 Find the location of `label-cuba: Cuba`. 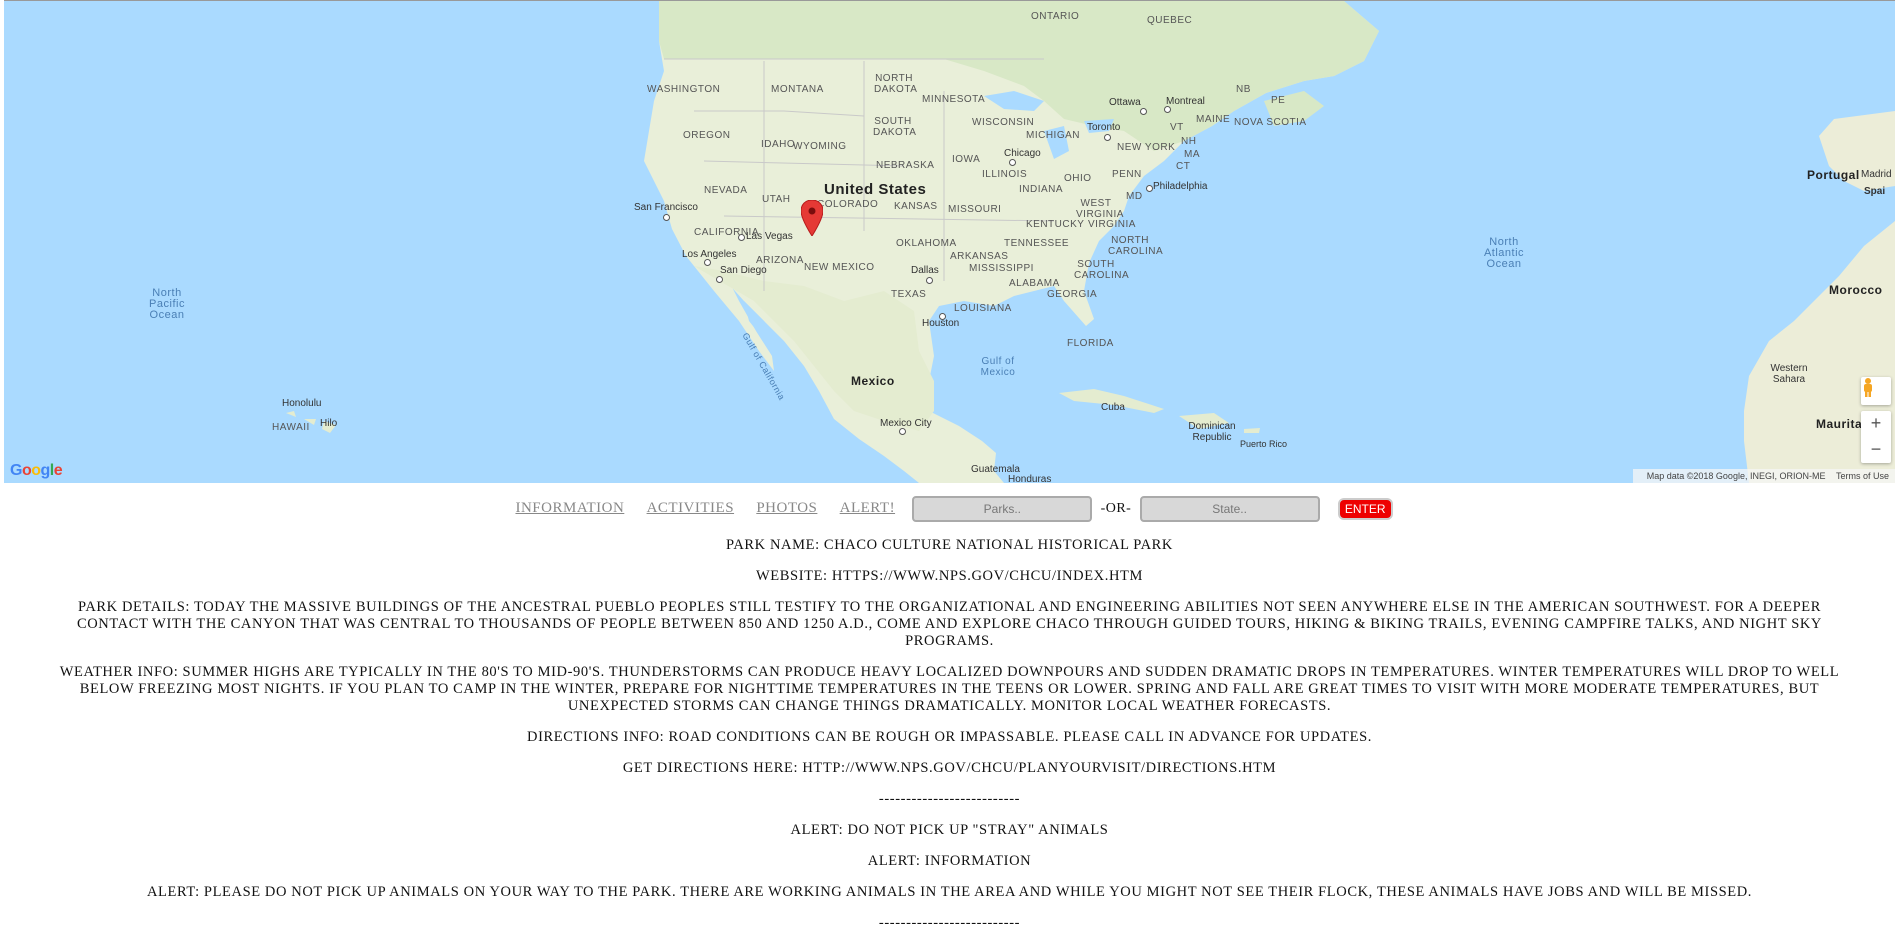

label-cuba: Cuba is located at coordinates (1113, 407).